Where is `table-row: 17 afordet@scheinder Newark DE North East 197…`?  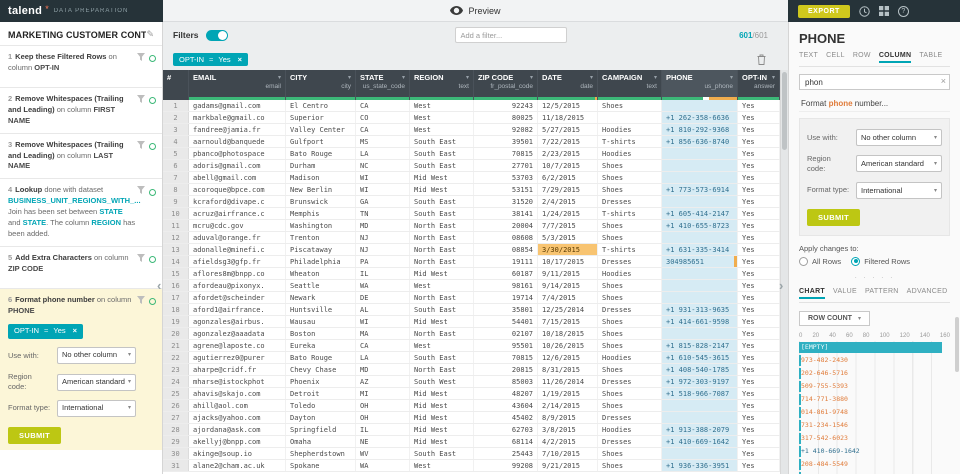 table-row: 17 afordet@scheinder Newark DE North East 197… is located at coordinates (471, 298).